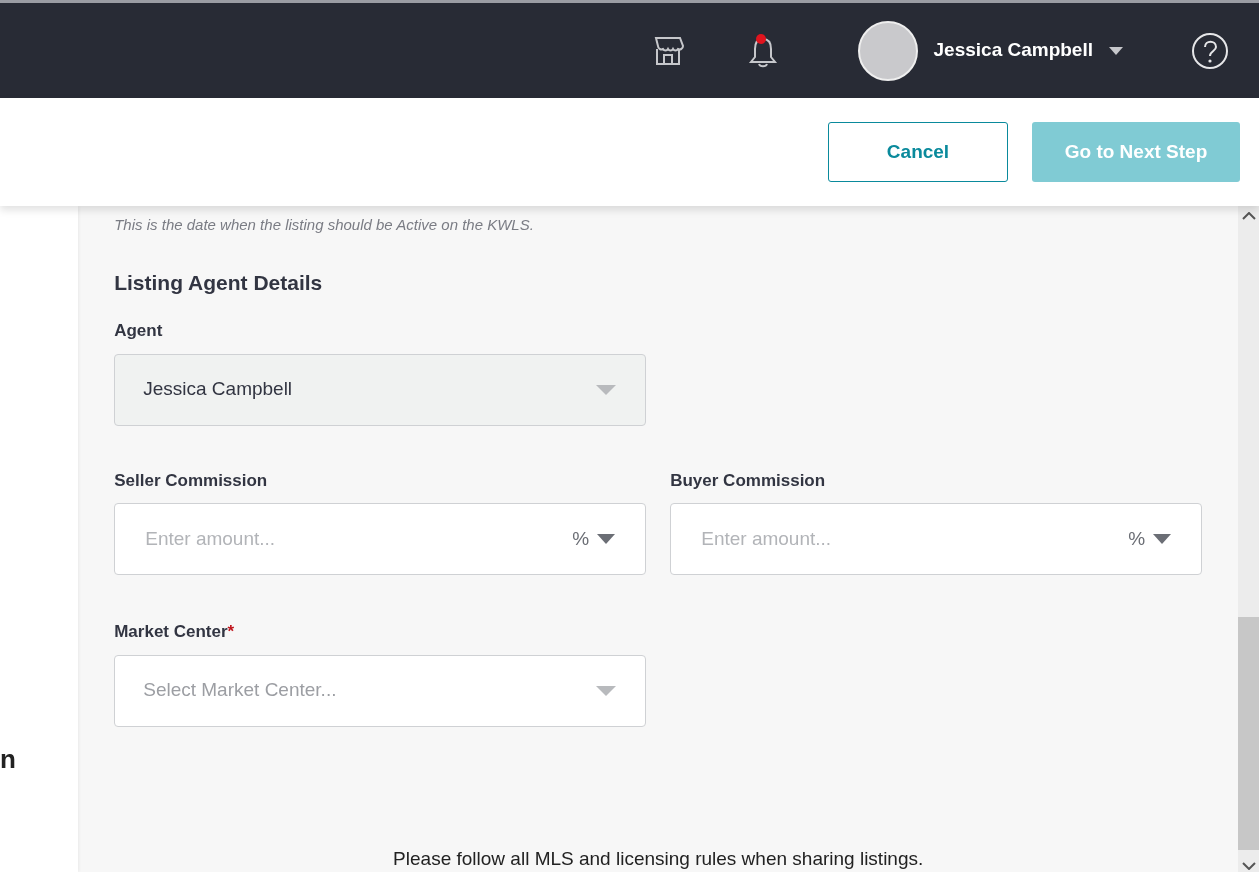 The width and height of the screenshot is (1259, 872). What do you see at coordinates (918, 152) in the screenshot?
I see `cancel-button: Cancel` at bounding box center [918, 152].